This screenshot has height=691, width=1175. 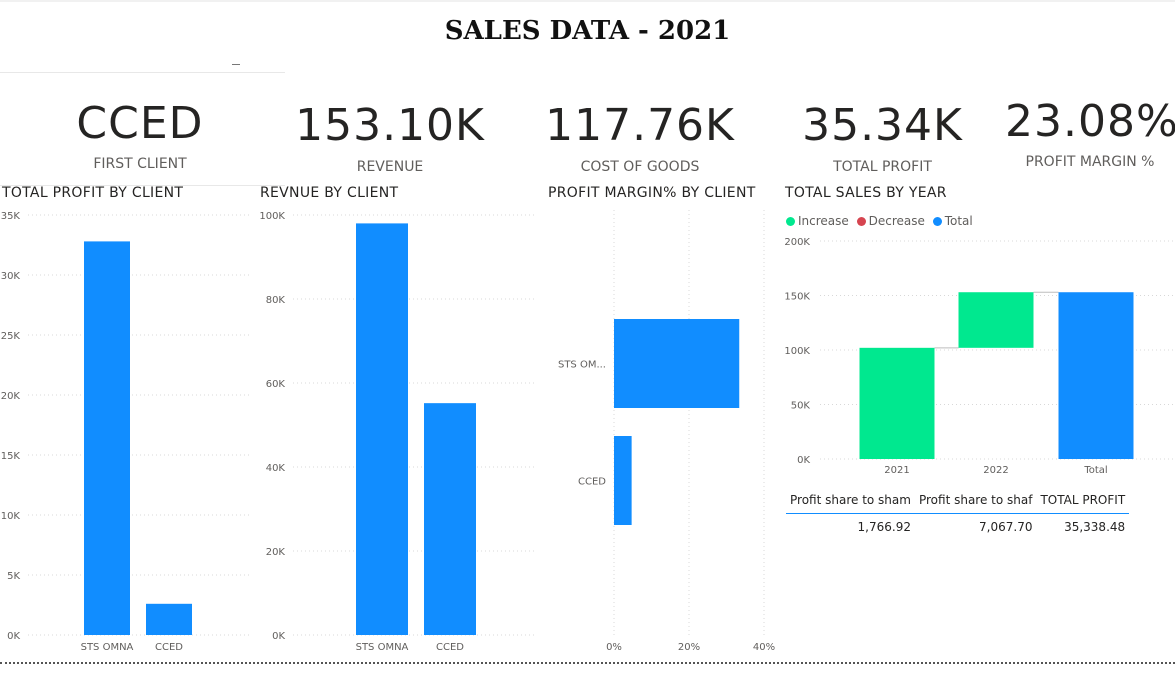 I want to click on y-tick-label: 60K, so click(x=276, y=384).